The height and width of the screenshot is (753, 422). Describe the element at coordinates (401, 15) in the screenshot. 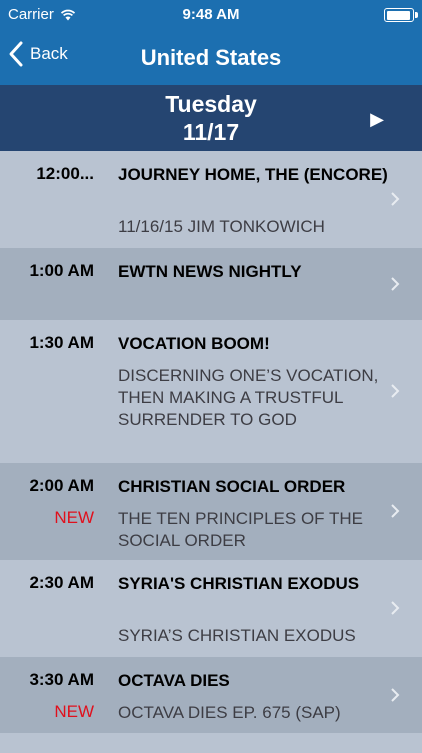

I see `battery-icon` at that location.